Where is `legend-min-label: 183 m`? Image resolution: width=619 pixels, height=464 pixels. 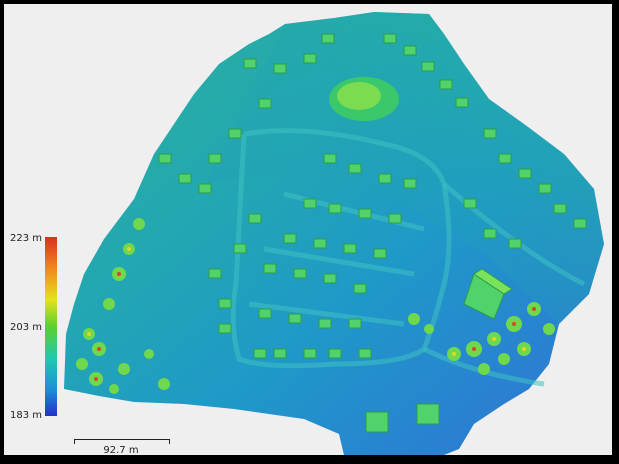 legend-min-label: 183 m is located at coordinates (26, 415).